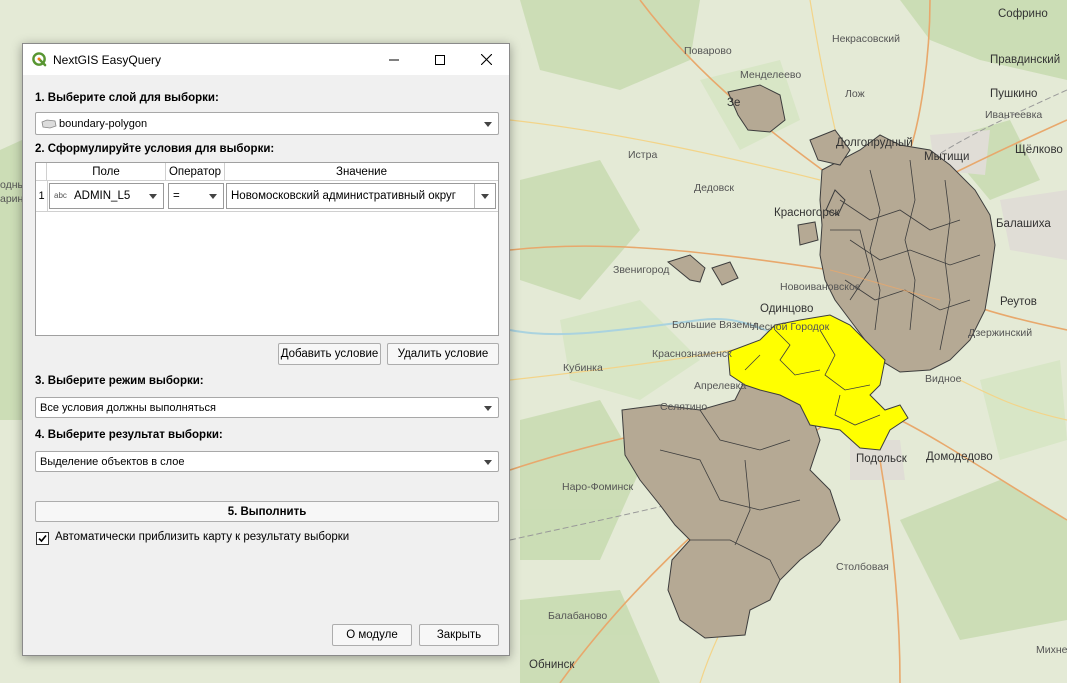  Describe the element at coordinates (176, 196) in the screenshot. I see `operator-select-value: =` at that location.